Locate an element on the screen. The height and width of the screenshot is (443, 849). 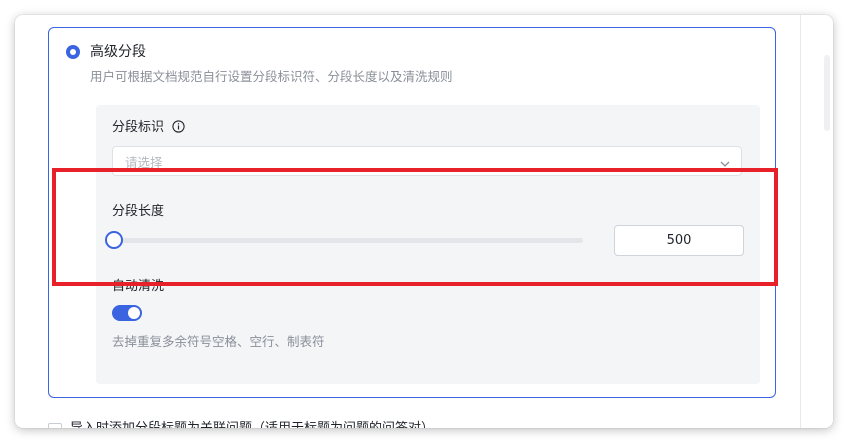
segment-identifier-label: 分段标识 is located at coordinates (138, 127).